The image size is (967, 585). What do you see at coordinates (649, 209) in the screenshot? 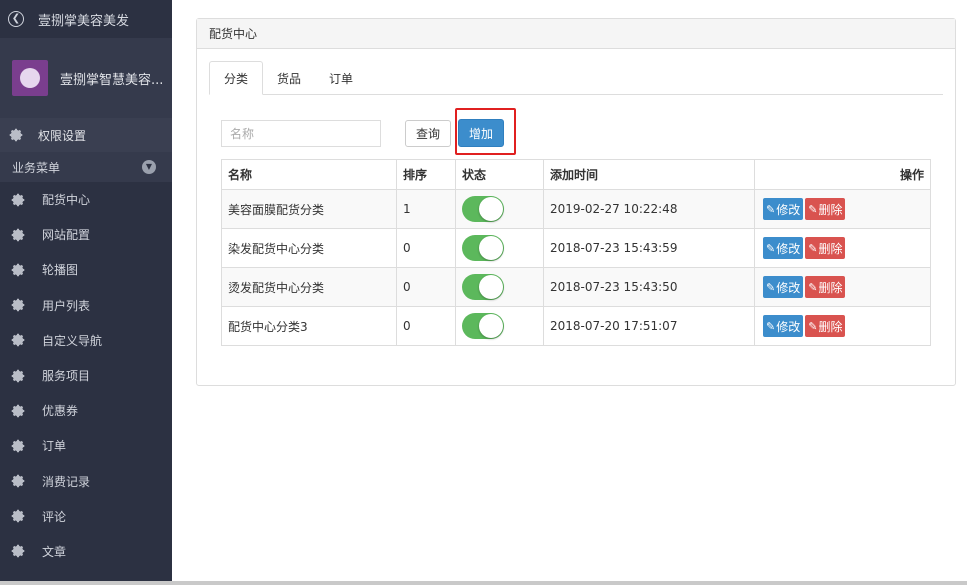
I see `cell-time: 2019-02-27 10:22:48` at bounding box center [649, 209].